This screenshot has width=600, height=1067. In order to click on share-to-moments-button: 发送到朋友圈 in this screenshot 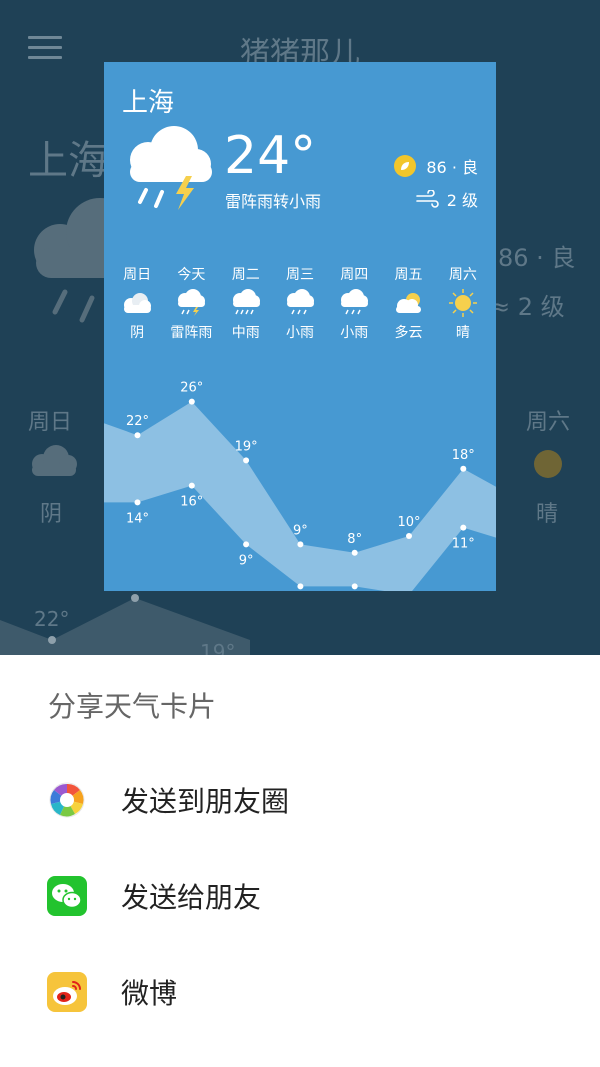, I will do `click(300, 800)`.